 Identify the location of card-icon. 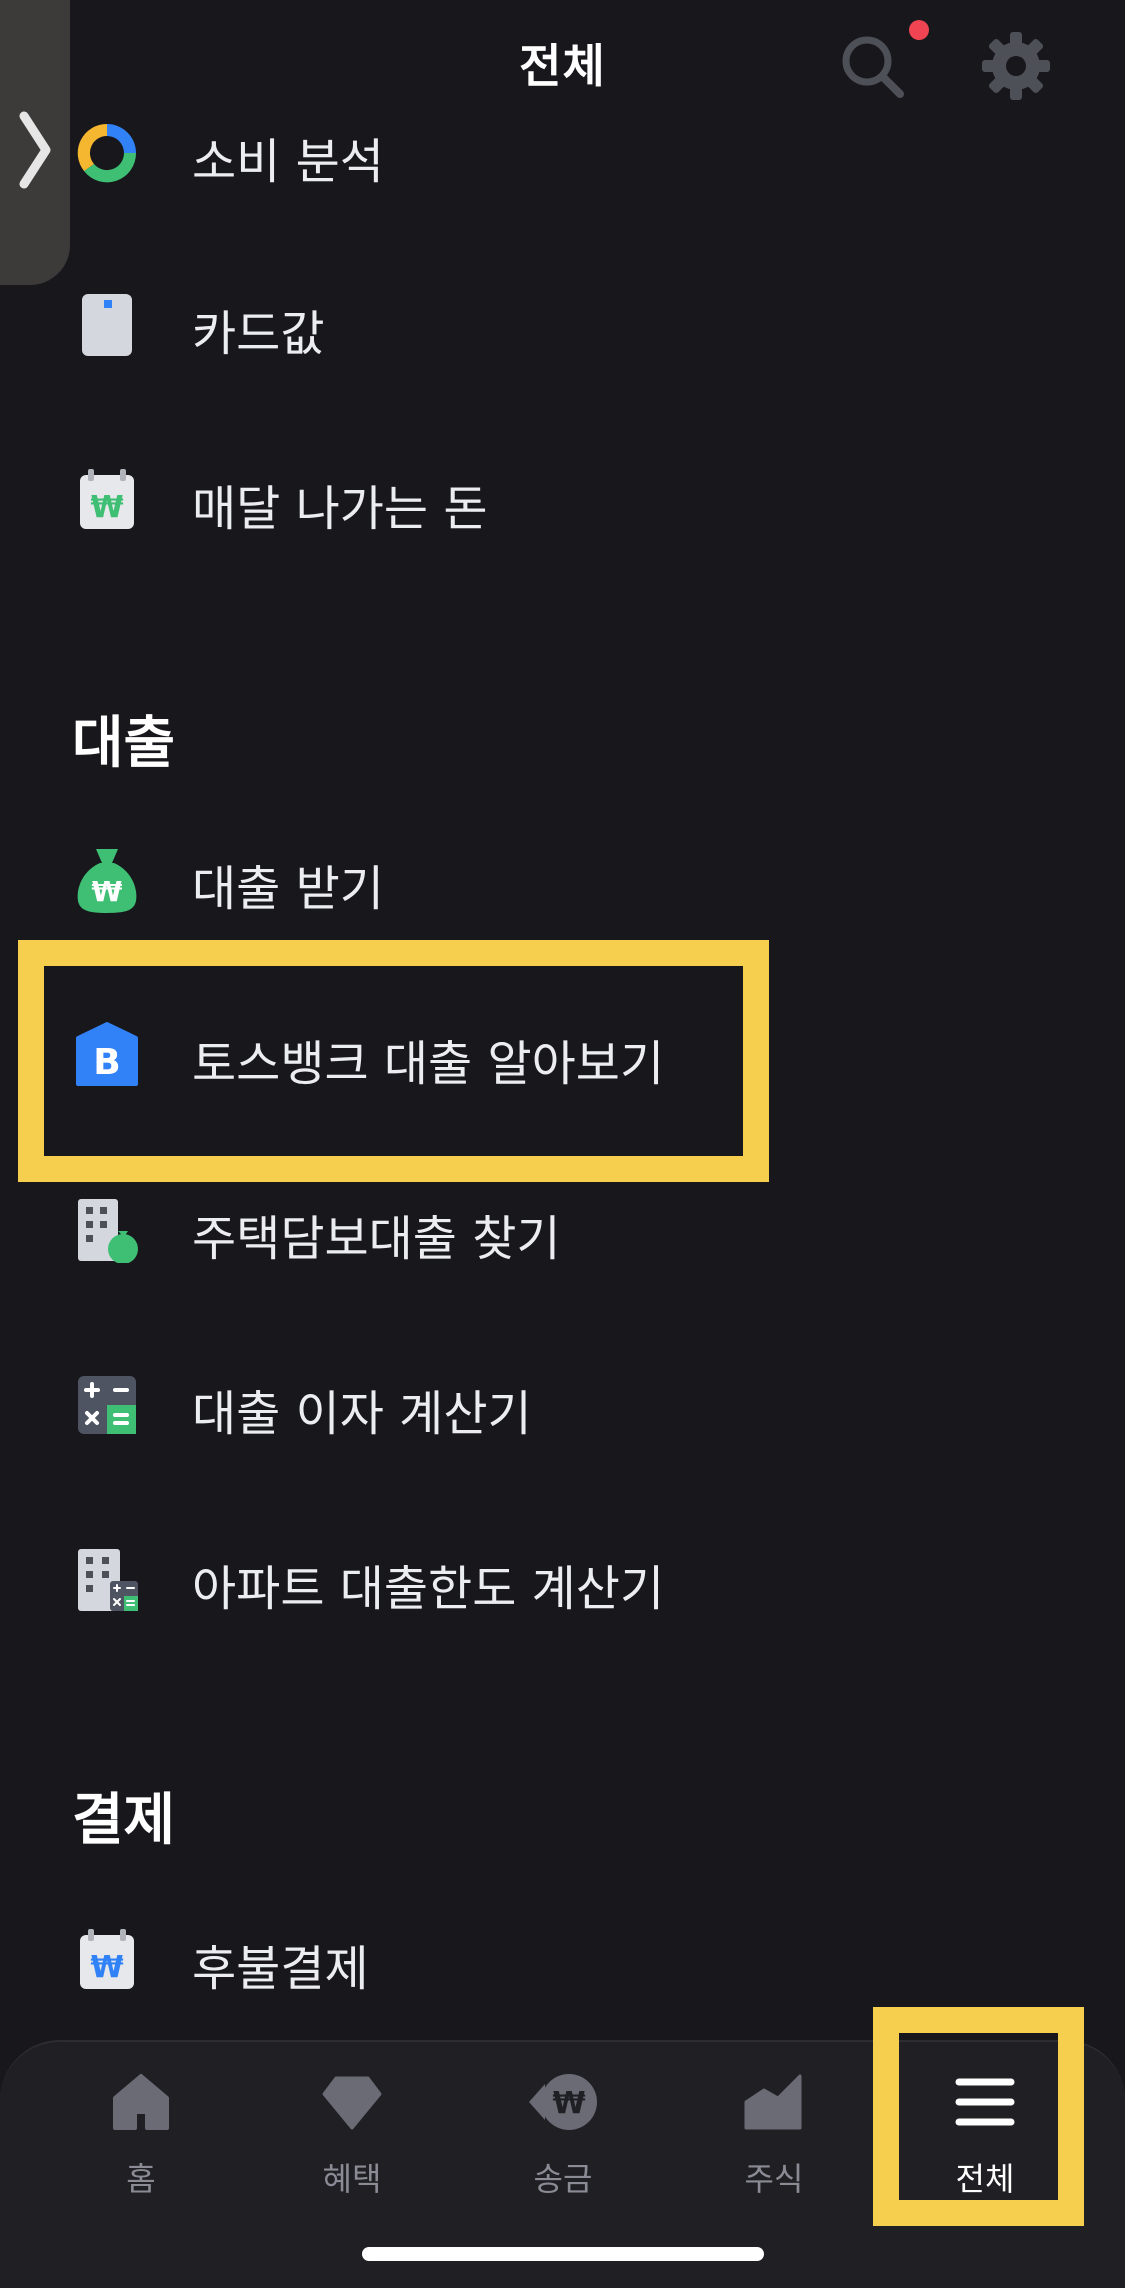
(107, 325).